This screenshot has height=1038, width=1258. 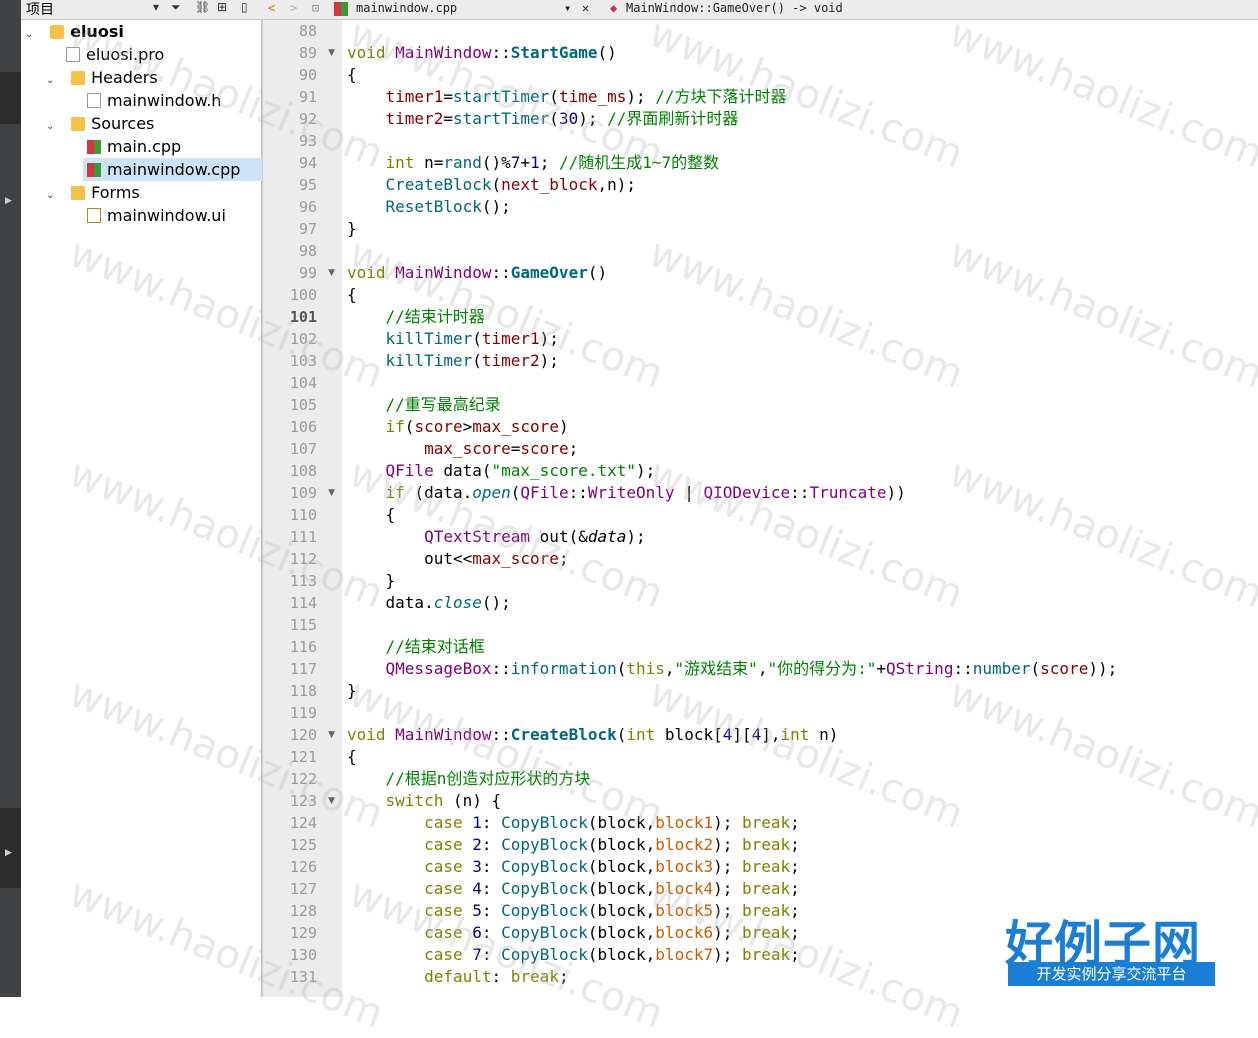 What do you see at coordinates (435, 646) in the screenshot?
I see `code-comment: //结束对话框` at bounding box center [435, 646].